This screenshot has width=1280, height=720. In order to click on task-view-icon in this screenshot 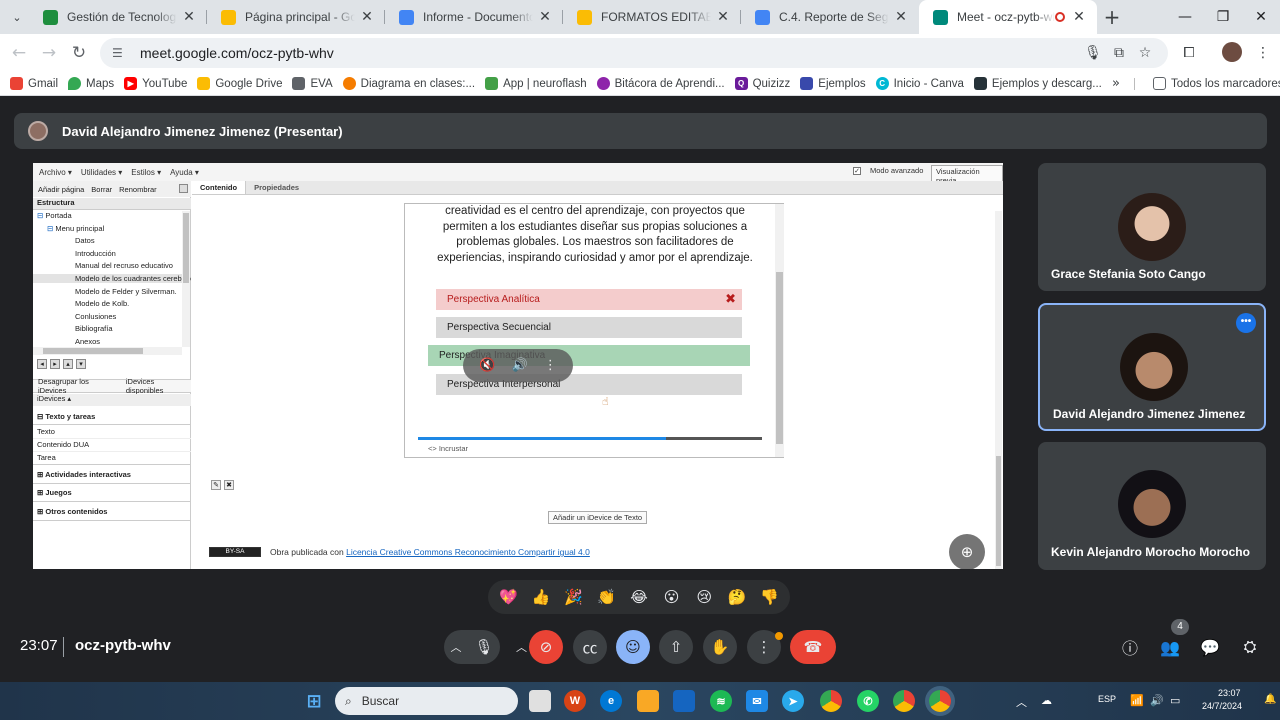, I will do `click(540, 701)`.